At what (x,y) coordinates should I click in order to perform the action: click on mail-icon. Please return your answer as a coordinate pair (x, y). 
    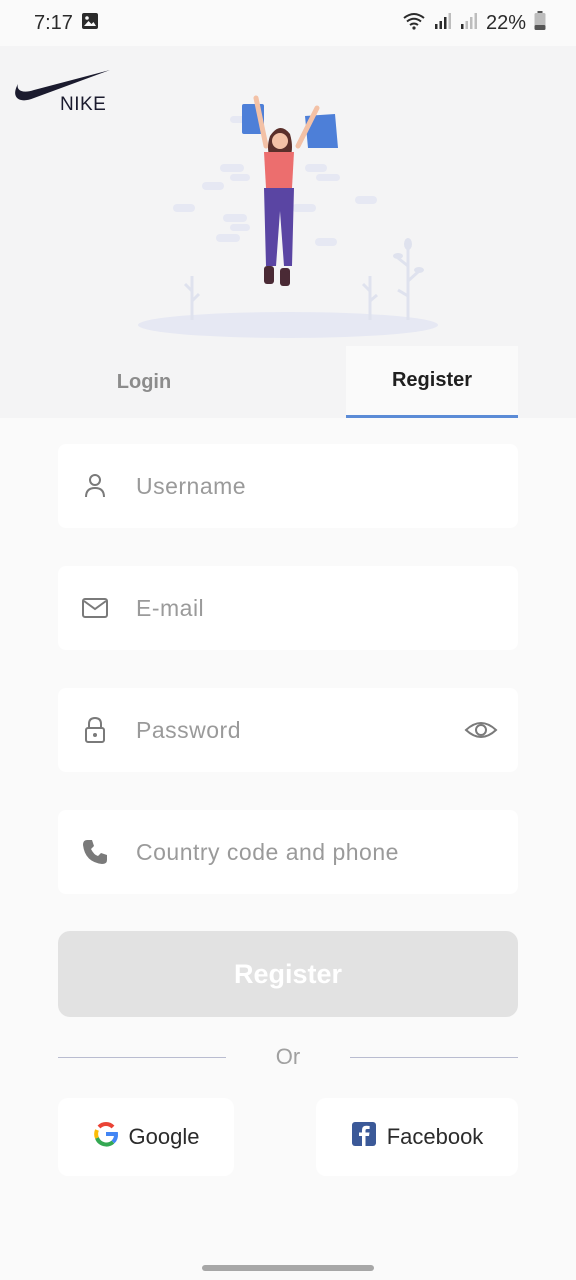
    Looking at the image, I should click on (95, 608).